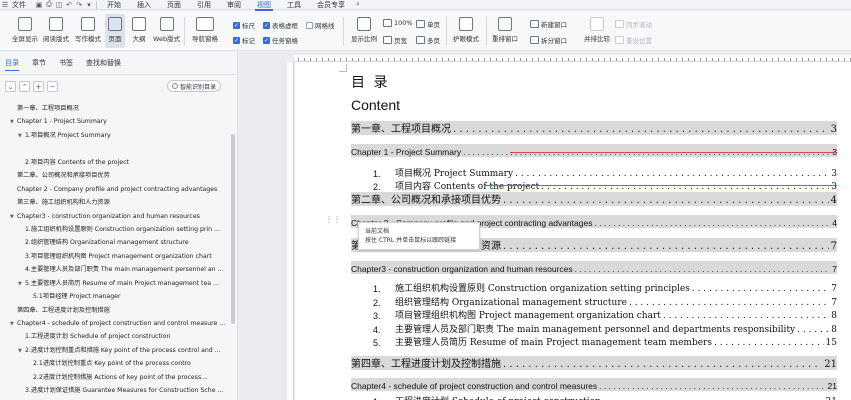 The width and height of the screenshot is (851, 400). I want to click on toc-tree-item: 第二章、公司概况和承接项目优势, so click(115, 175).